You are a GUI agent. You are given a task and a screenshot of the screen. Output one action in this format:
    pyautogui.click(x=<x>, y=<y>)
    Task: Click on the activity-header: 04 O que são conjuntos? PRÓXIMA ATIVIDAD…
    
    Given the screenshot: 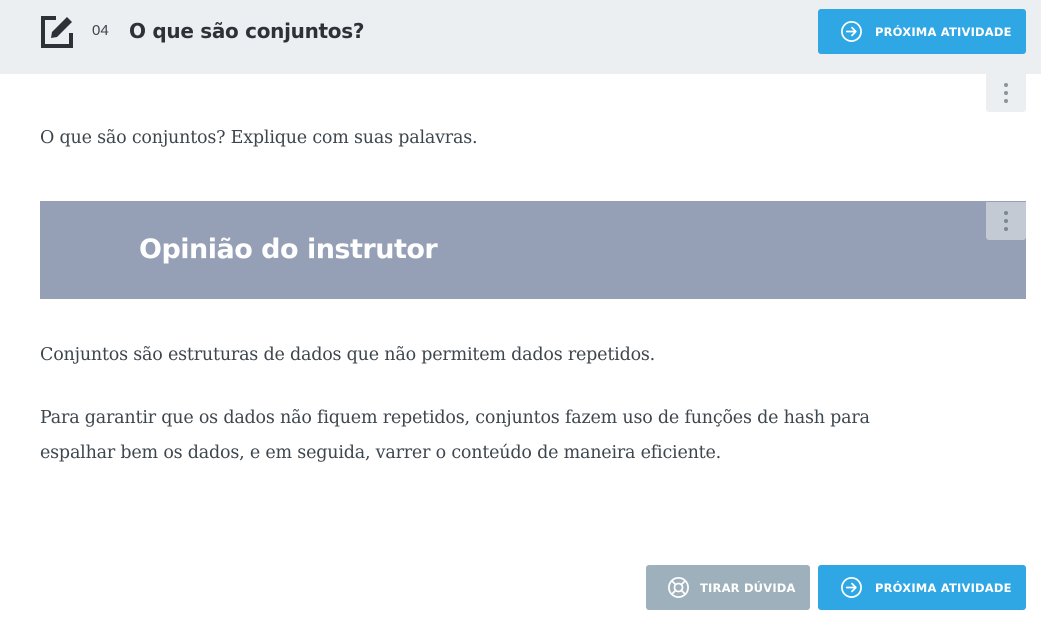 What is the action you would take?
    pyautogui.click(x=520, y=37)
    